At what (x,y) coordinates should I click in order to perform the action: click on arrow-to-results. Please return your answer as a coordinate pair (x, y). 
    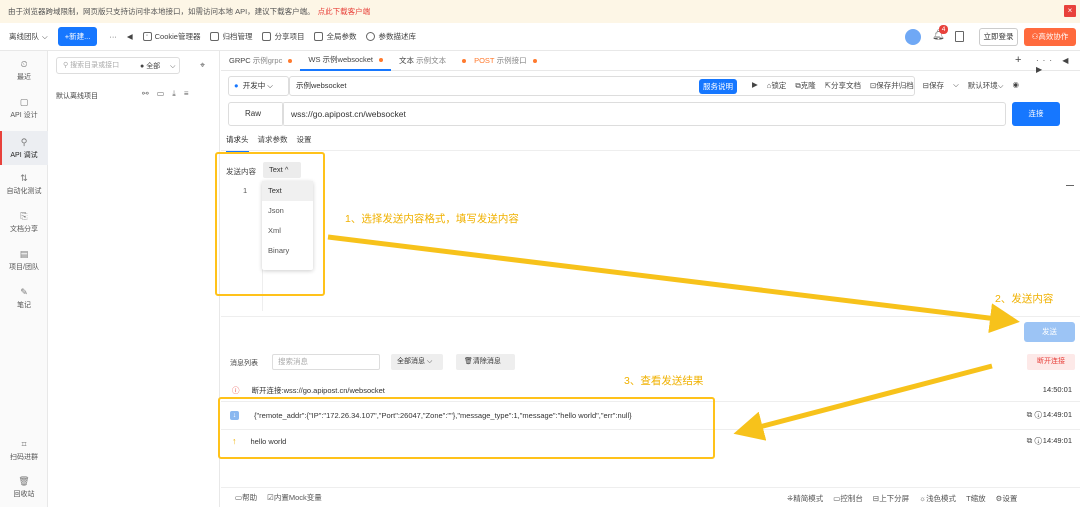
    Looking at the image, I should click on (863, 402).